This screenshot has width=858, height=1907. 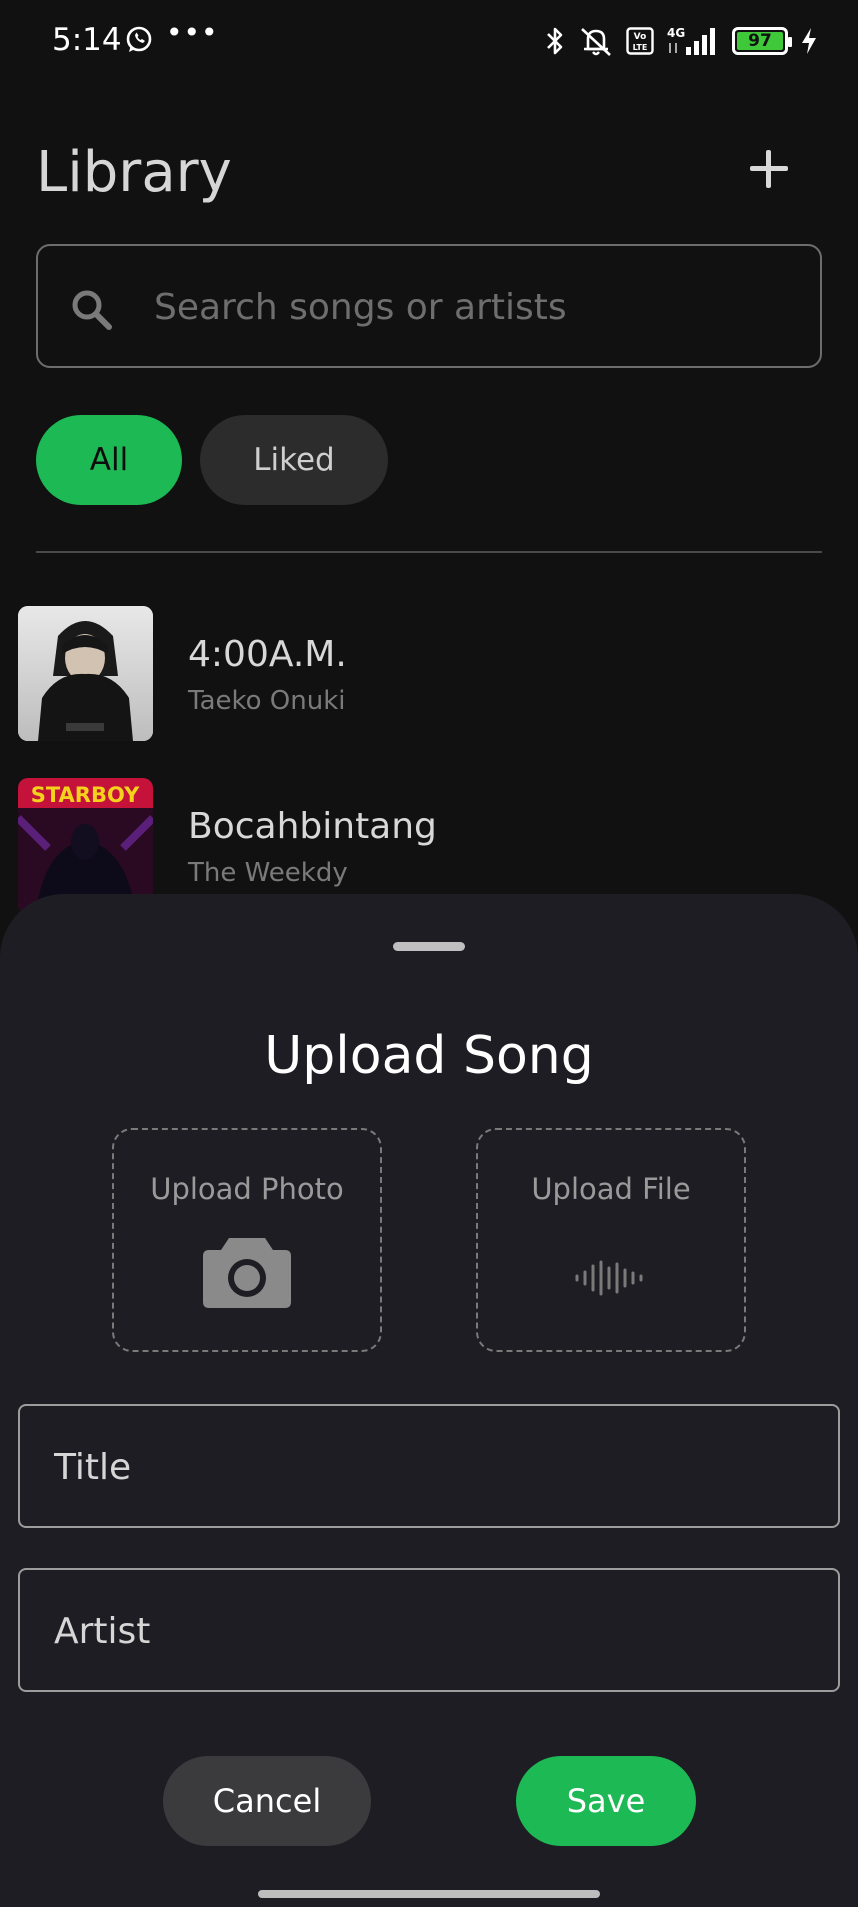 I want to click on battery-level: 97, so click(x=760, y=41).